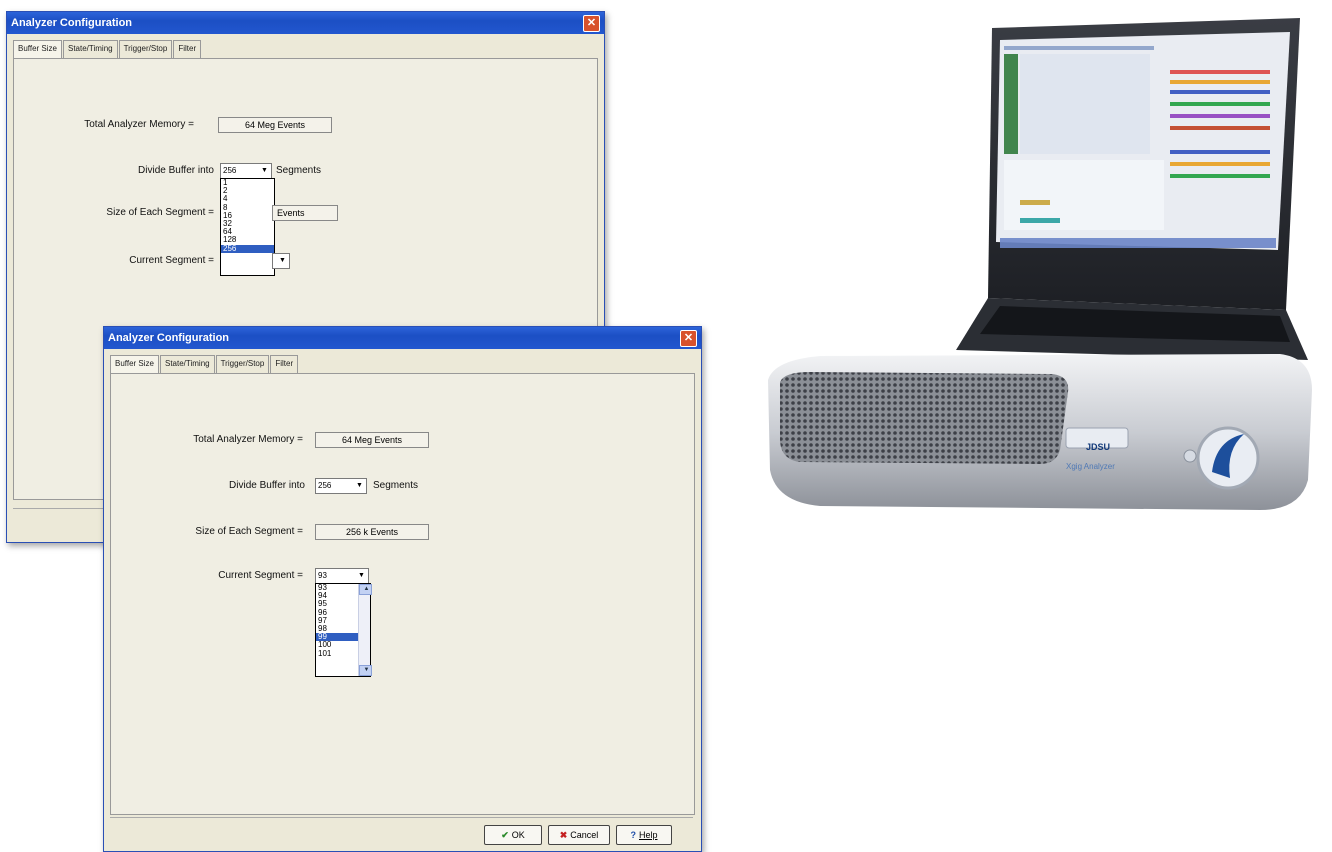 This screenshot has height=852, width=1332. I want to click on help-button-label: Help, so click(648, 835).